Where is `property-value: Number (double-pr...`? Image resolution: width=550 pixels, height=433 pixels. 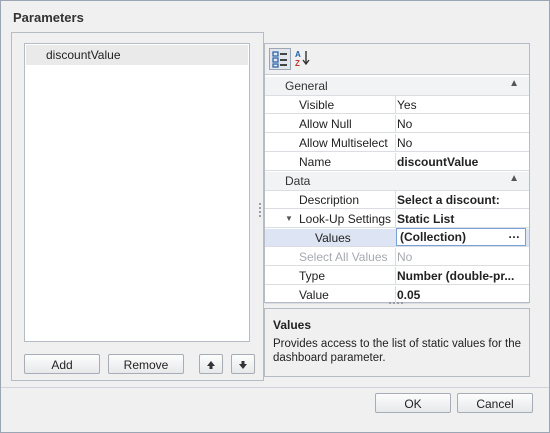
property-value: Number (double-pr... is located at coordinates (459, 276).